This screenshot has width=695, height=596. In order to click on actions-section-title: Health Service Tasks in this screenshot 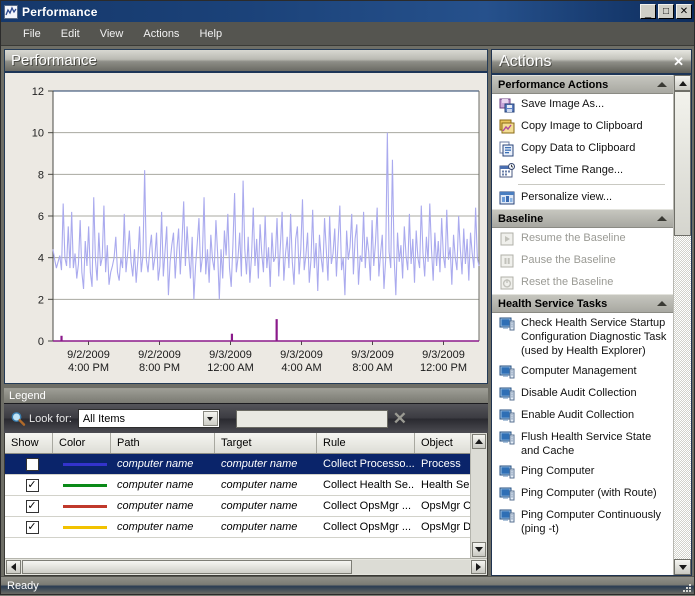, I will do `click(553, 303)`.